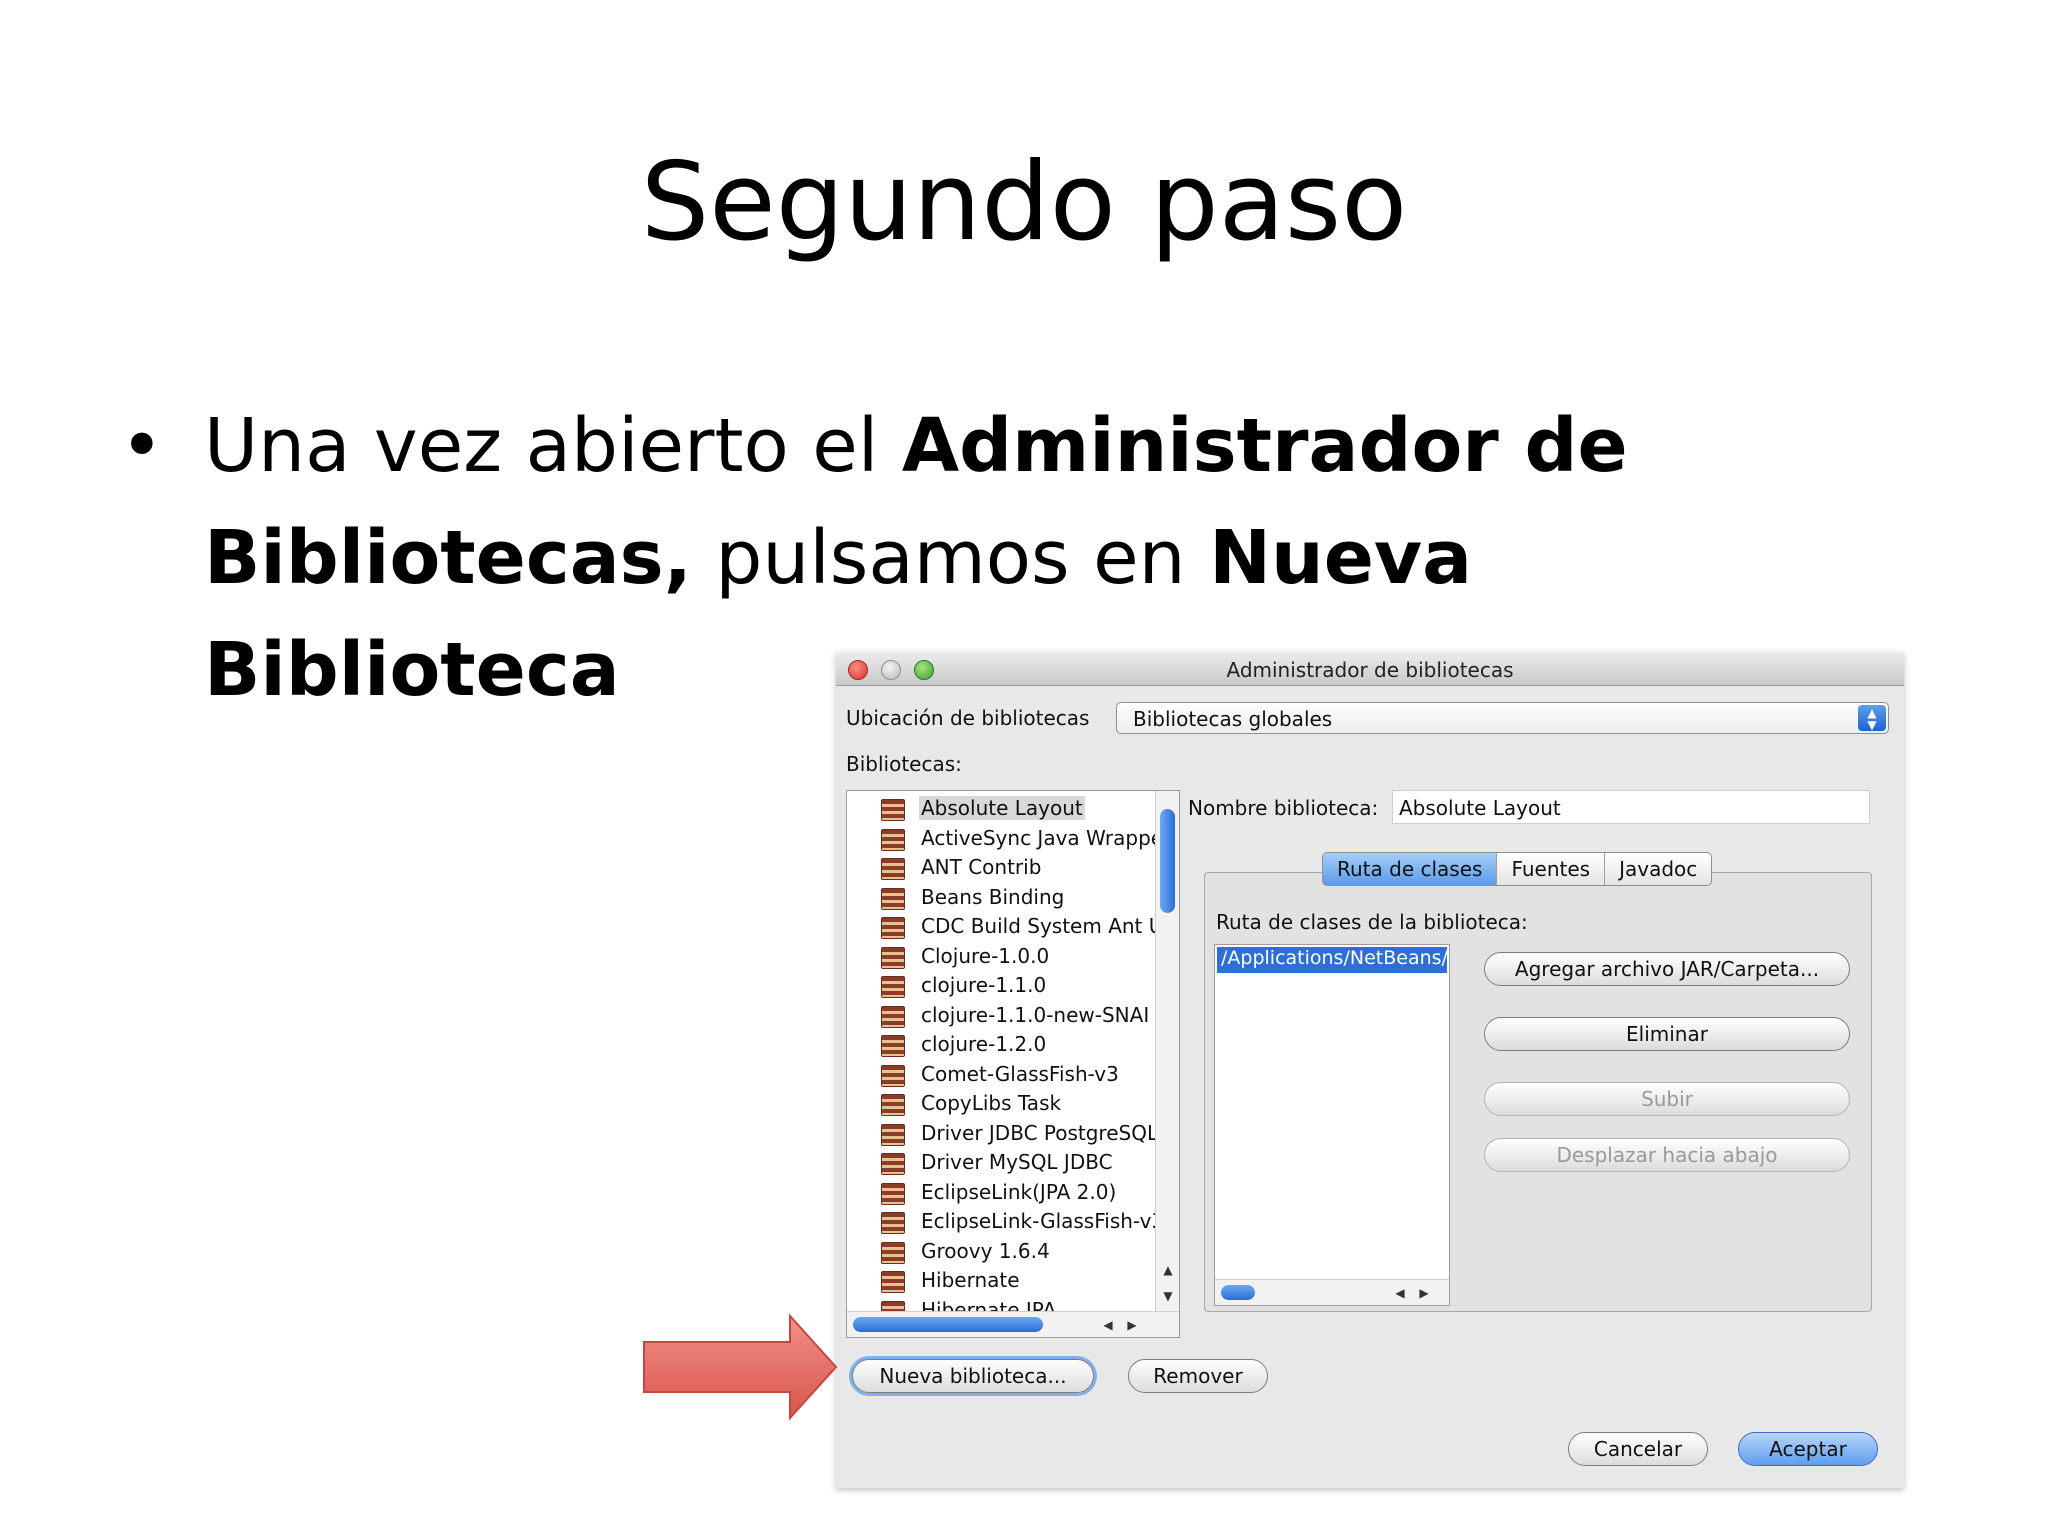 The image size is (2048, 1536). What do you see at coordinates (1658, 869) in the screenshot?
I see `tab-javadoc: Javadoc` at bounding box center [1658, 869].